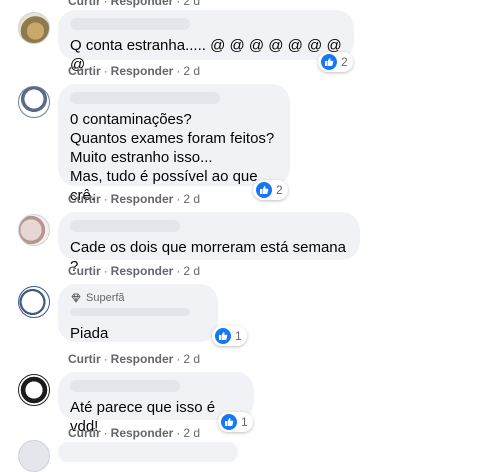 This screenshot has height=472, width=485. Describe the element at coordinates (206, 41) in the screenshot. I see `comment-bubble: Q conta estranha..... @ @ @ @ @ @ @ @` at that location.